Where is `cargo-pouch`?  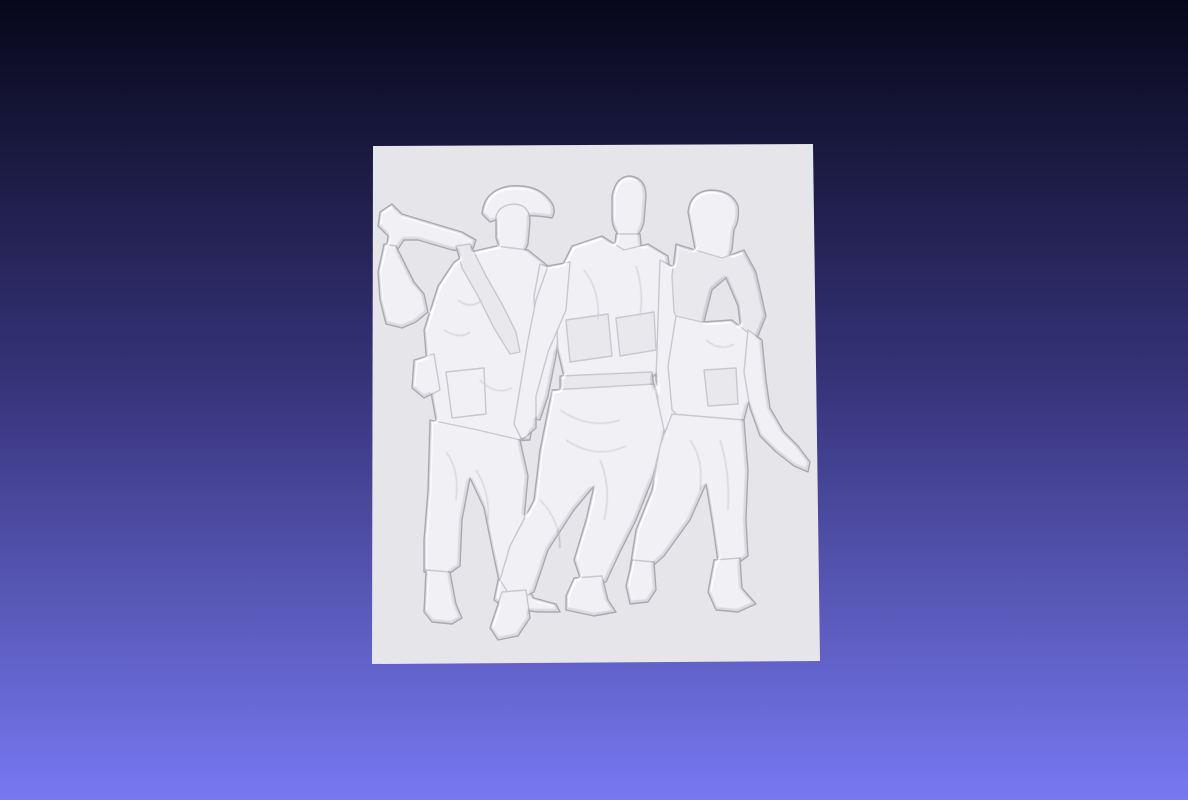 cargo-pouch is located at coordinates (466, 393).